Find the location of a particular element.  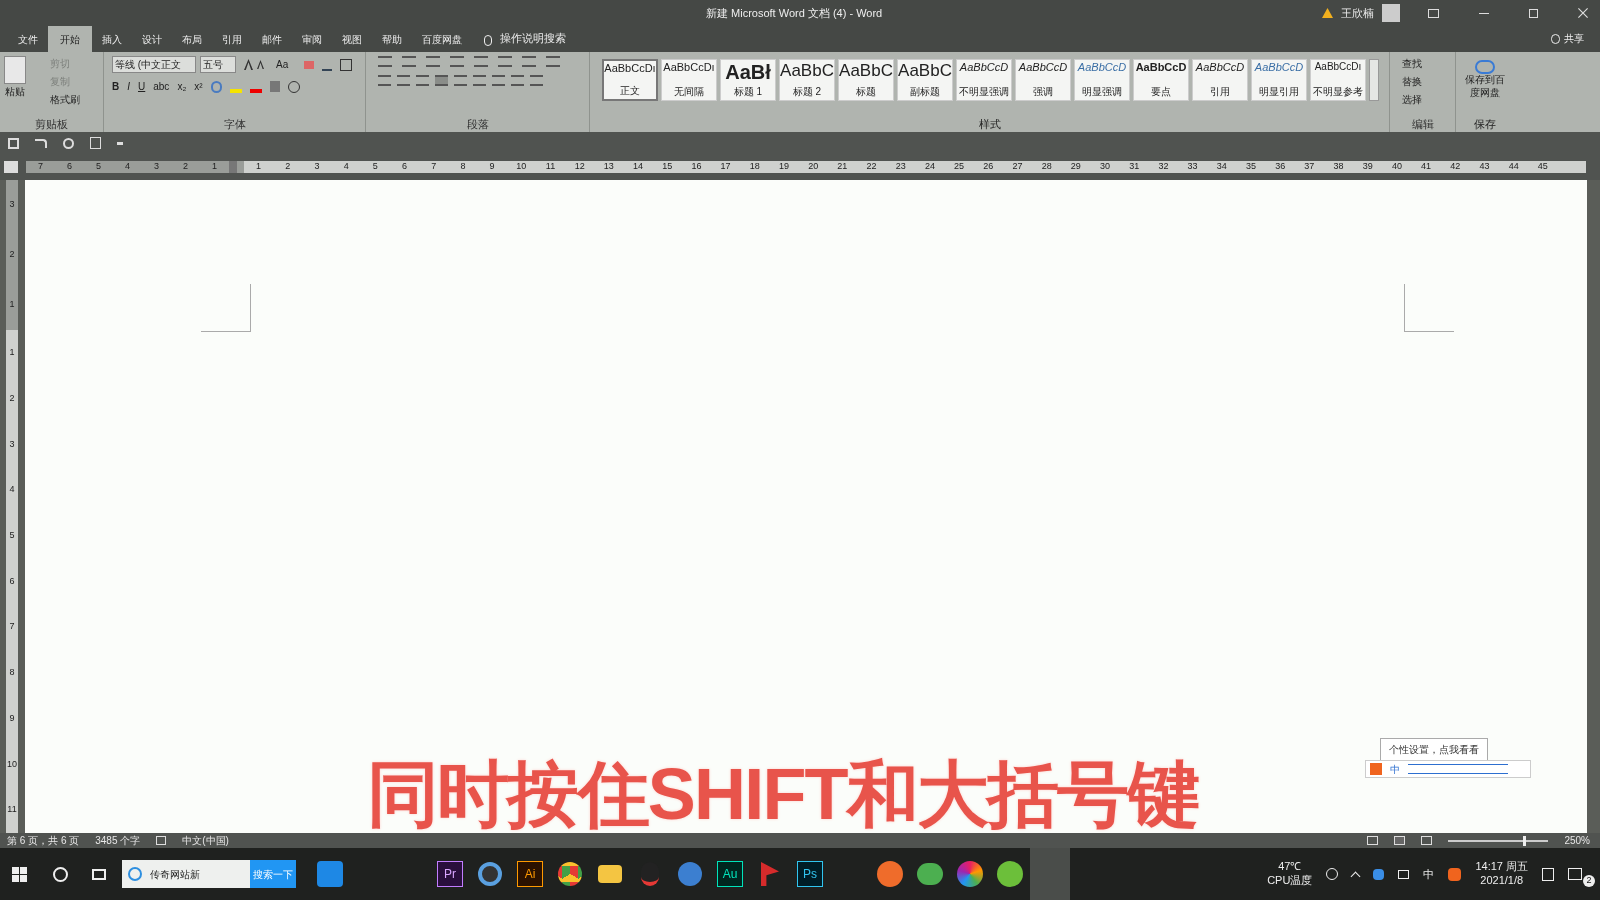

print-layout-icon is located at coordinates (1400, 840).